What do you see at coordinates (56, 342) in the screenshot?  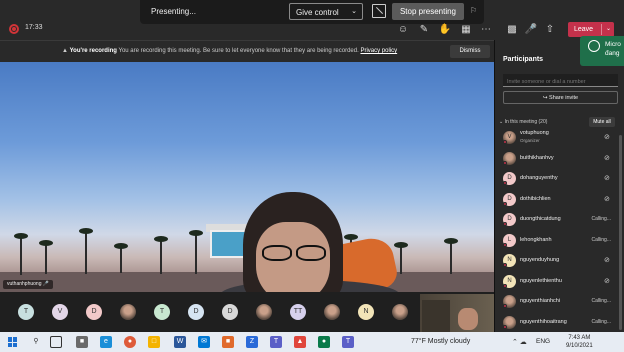 I see `task-view-icon` at bounding box center [56, 342].